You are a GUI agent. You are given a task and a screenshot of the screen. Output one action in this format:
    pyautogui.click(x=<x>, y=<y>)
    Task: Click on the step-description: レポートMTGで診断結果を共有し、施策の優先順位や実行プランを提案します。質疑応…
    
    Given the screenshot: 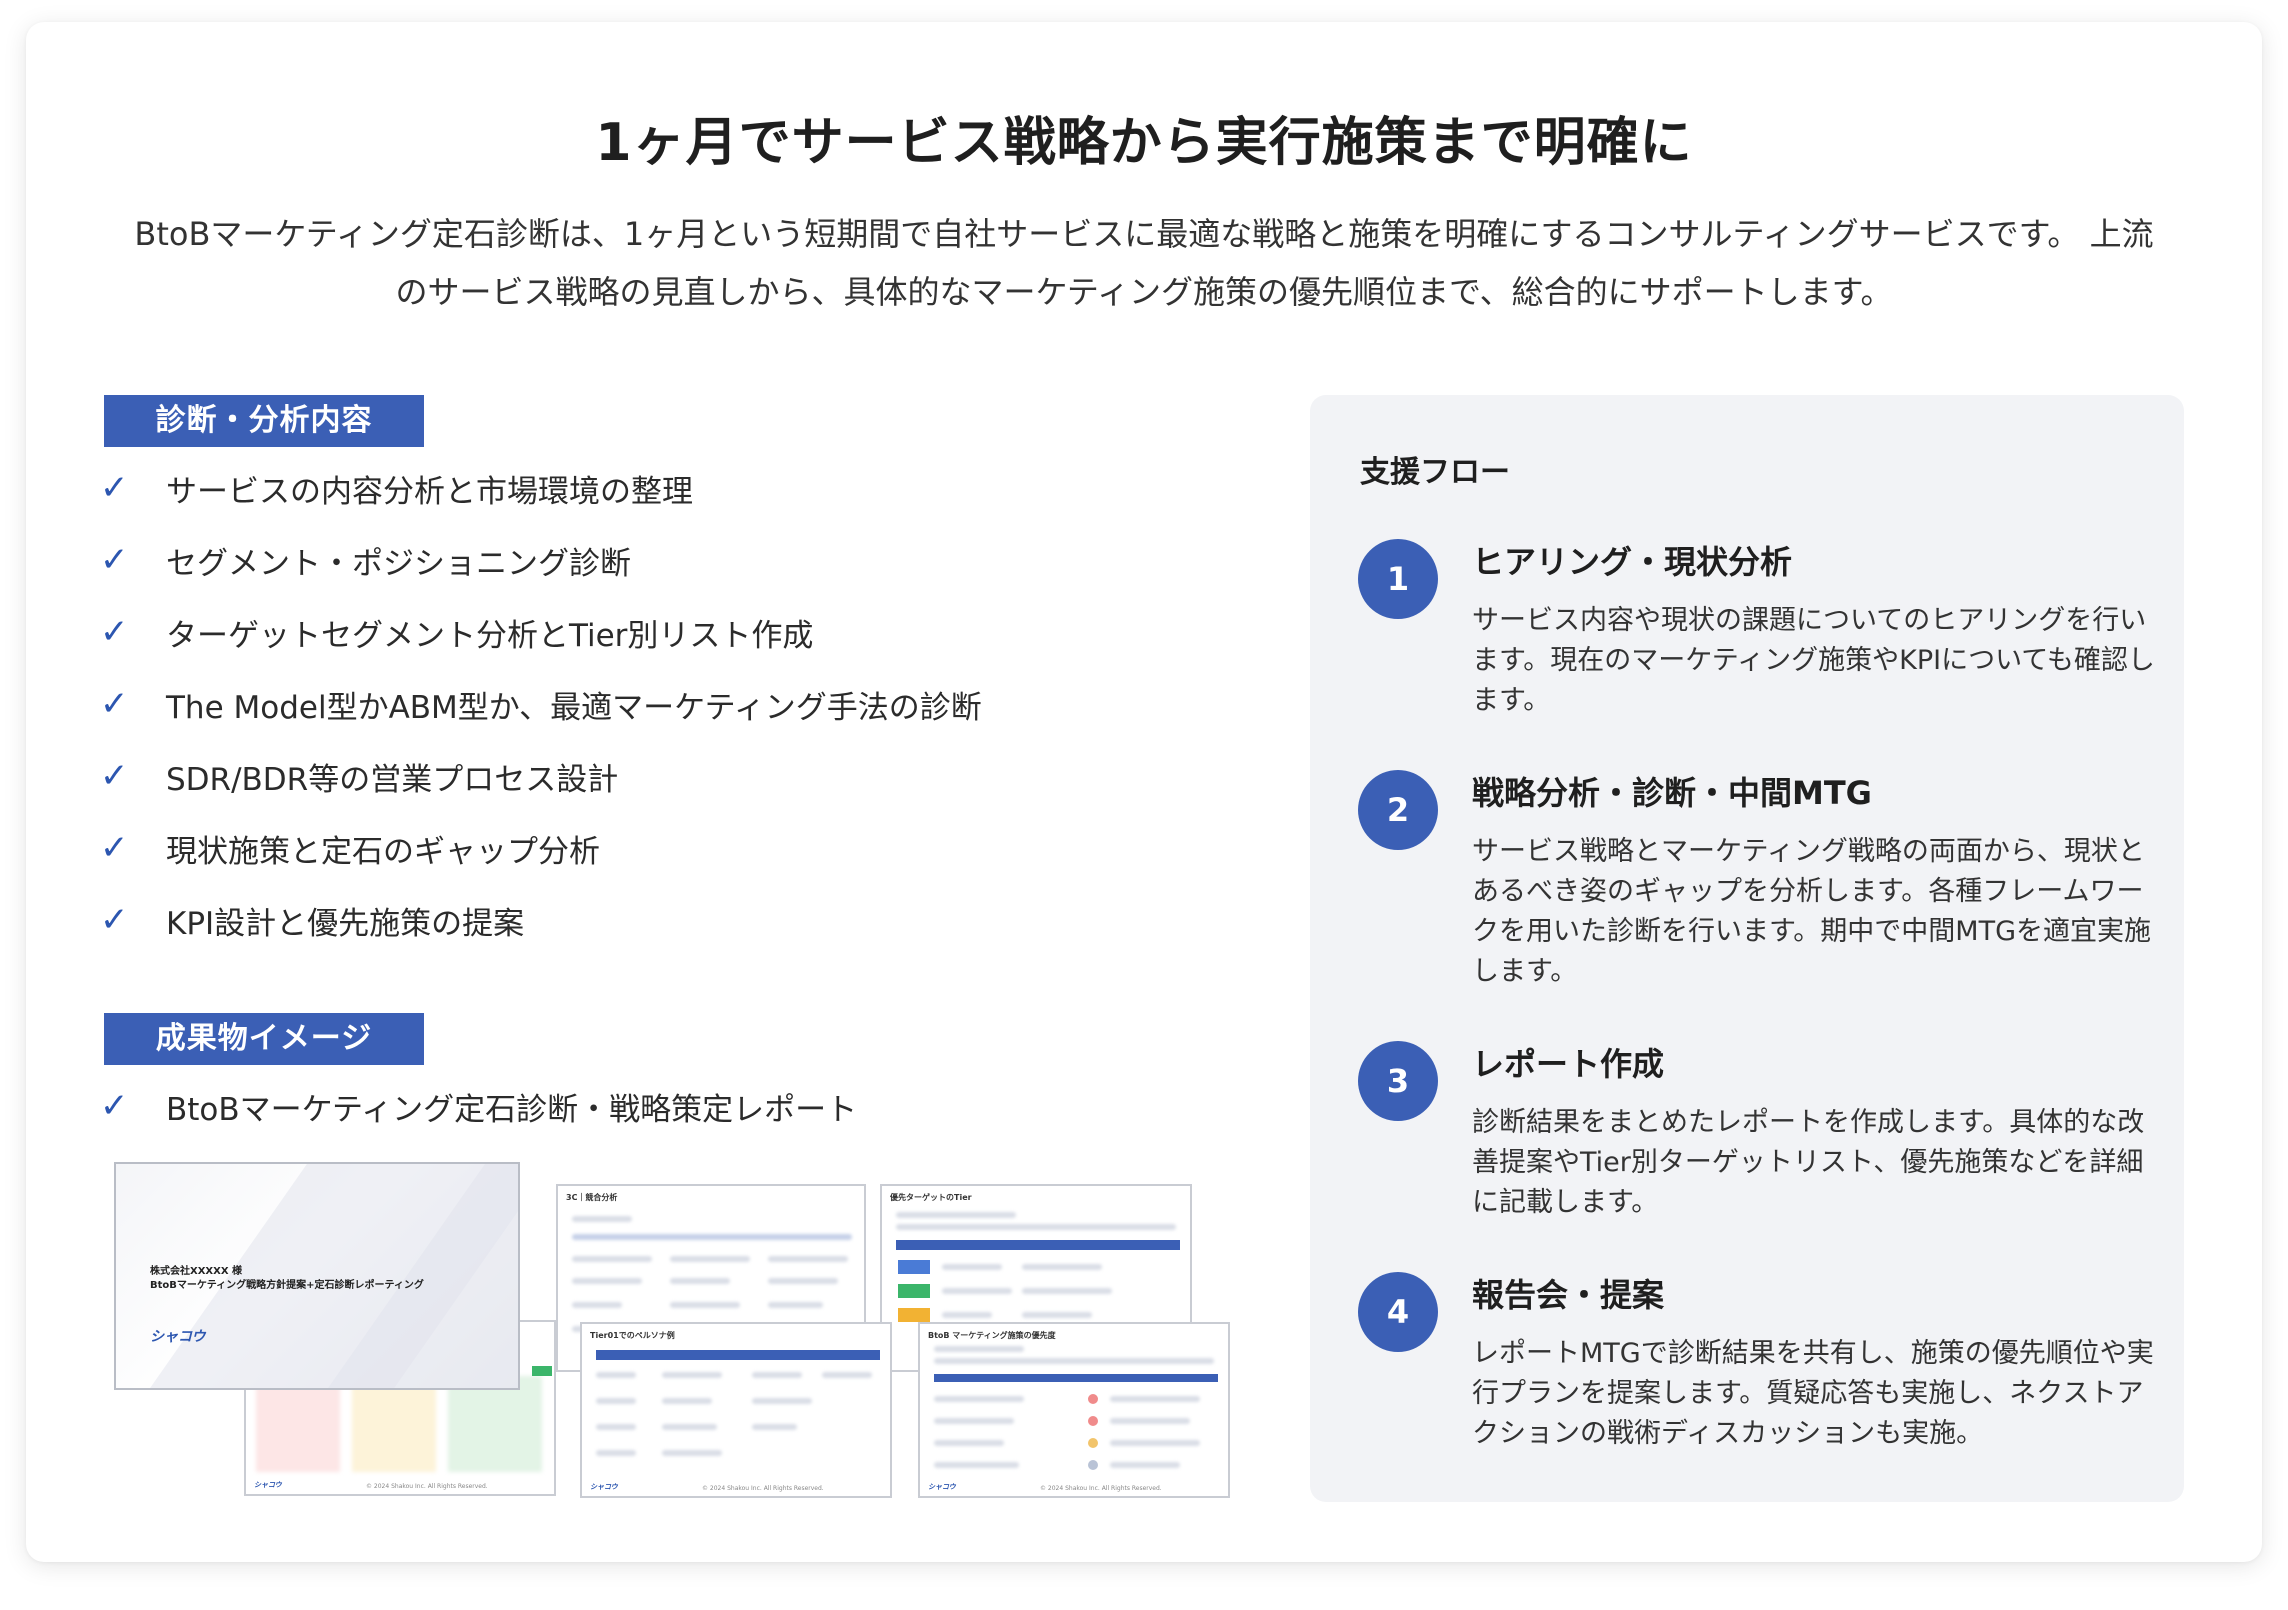 What is the action you would take?
    pyautogui.click(x=1813, y=1393)
    